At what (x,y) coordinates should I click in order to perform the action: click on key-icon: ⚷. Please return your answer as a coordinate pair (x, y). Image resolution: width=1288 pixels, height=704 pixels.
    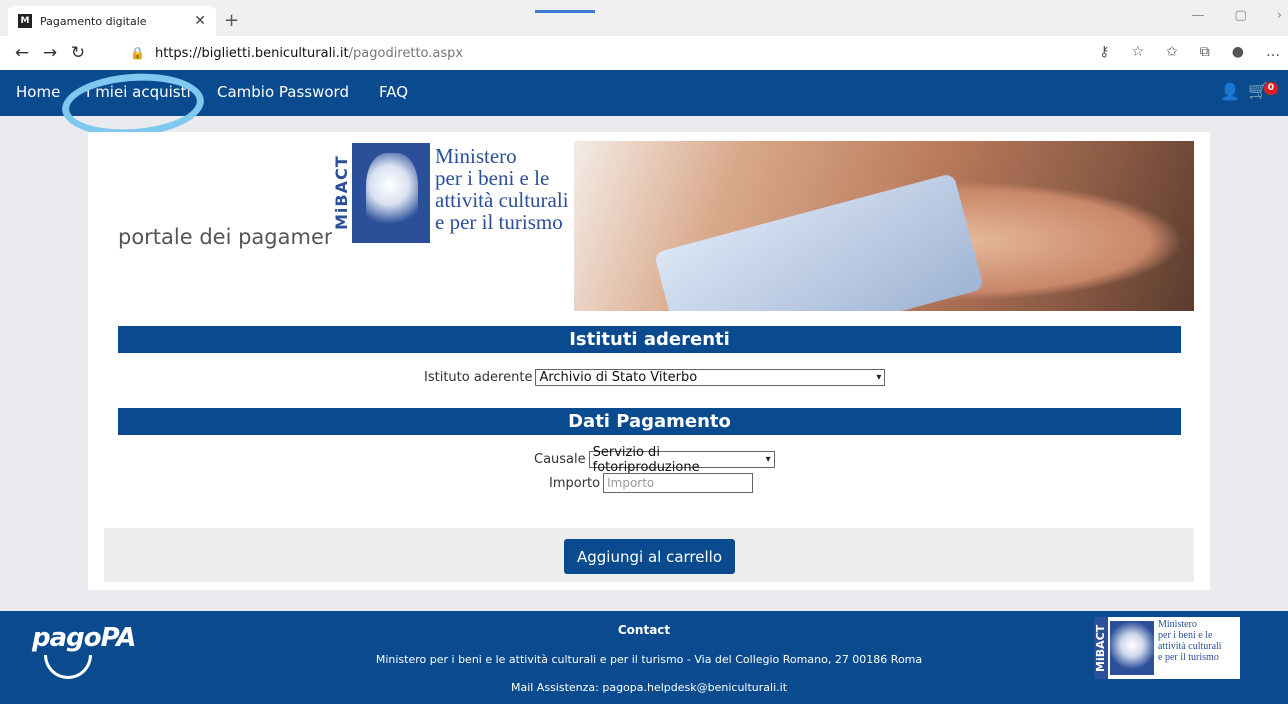
    Looking at the image, I should click on (1104, 52).